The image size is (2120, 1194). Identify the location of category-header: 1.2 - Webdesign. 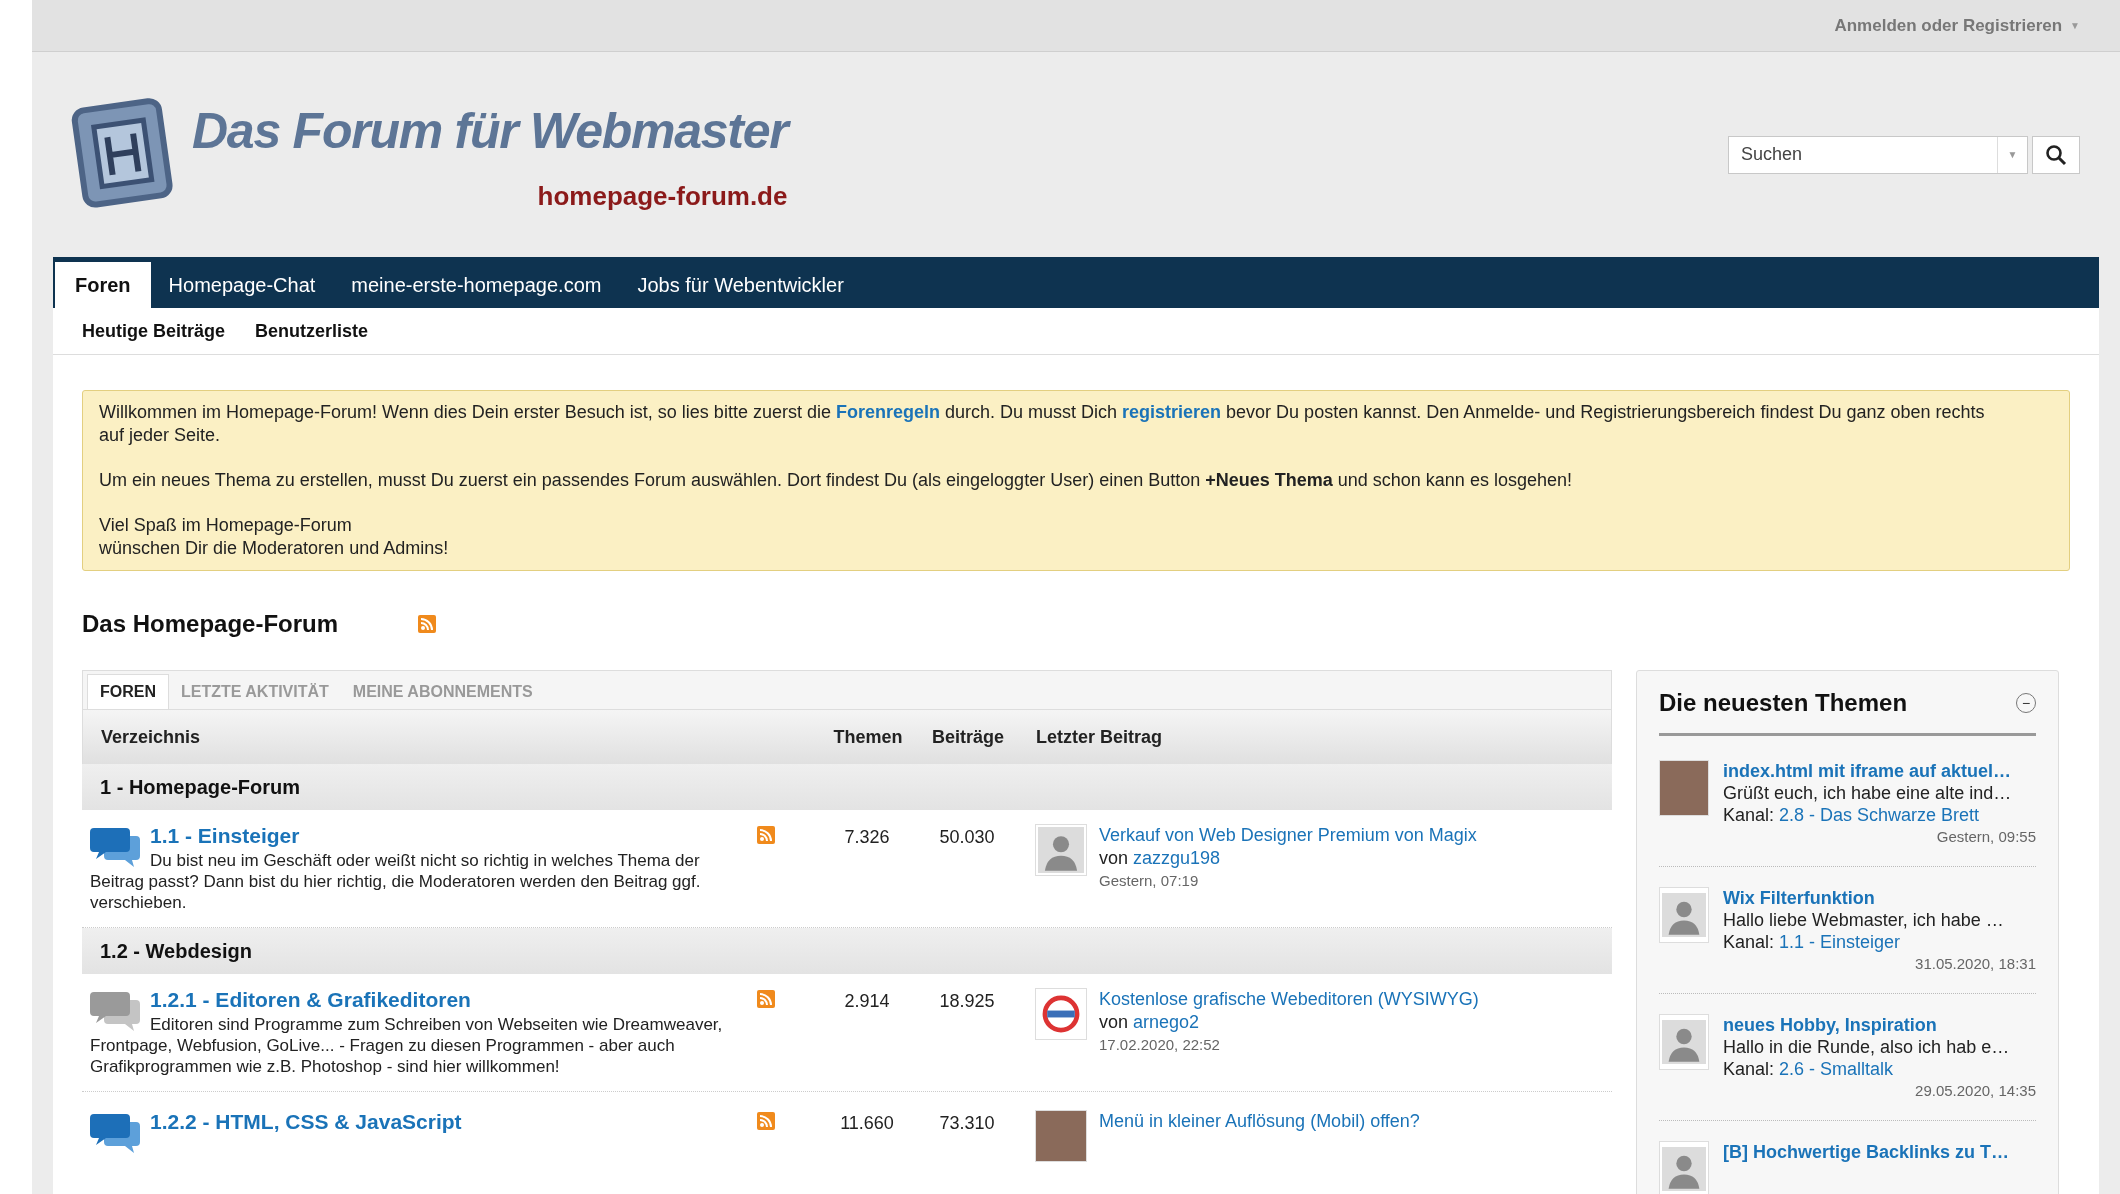
(847, 951).